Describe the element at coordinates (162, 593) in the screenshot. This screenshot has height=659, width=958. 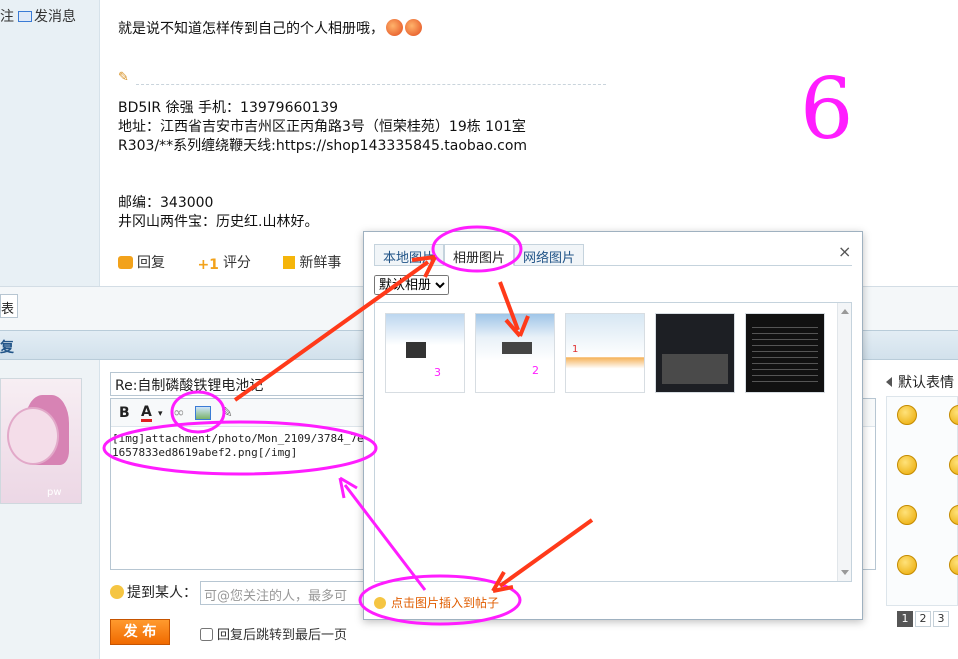
I see `mention-label: 提到某人：` at that location.